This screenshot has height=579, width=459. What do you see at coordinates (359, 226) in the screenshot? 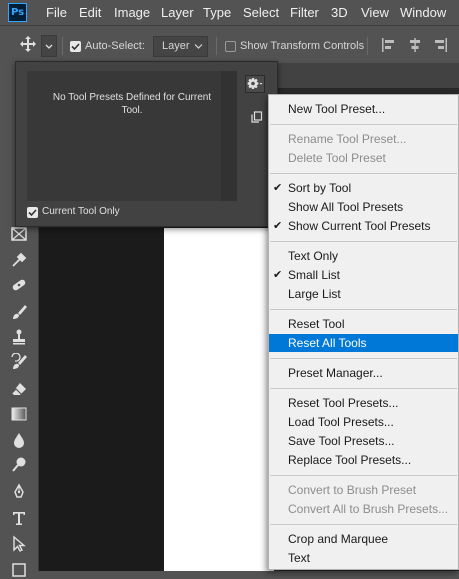
I see `menu-item-label: Show Current Tool Presets` at bounding box center [359, 226].